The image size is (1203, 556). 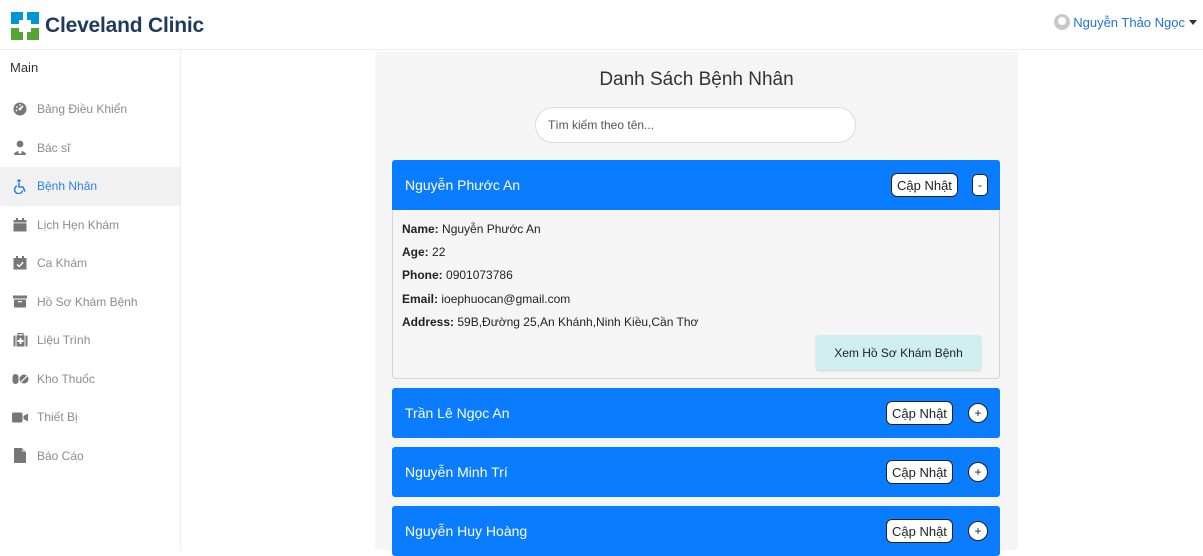 I want to click on phone-value: 0901073786, so click(x=479, y=275).